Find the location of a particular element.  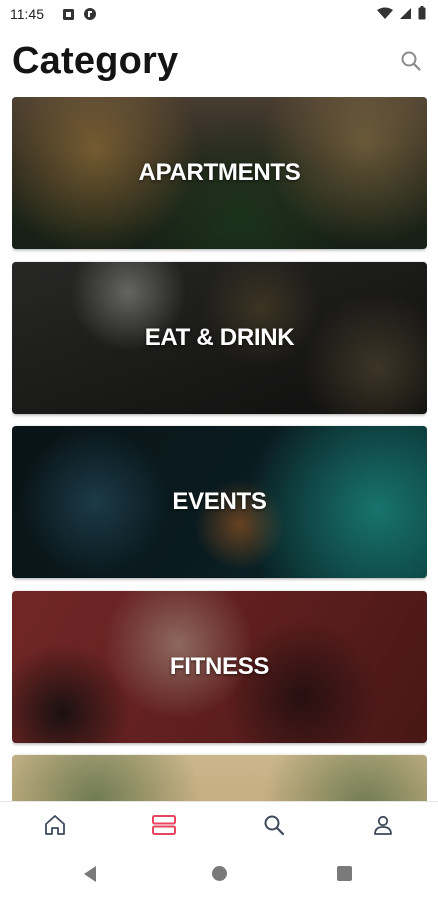

category-label: EVENTS is located at coordinates (219, 501).